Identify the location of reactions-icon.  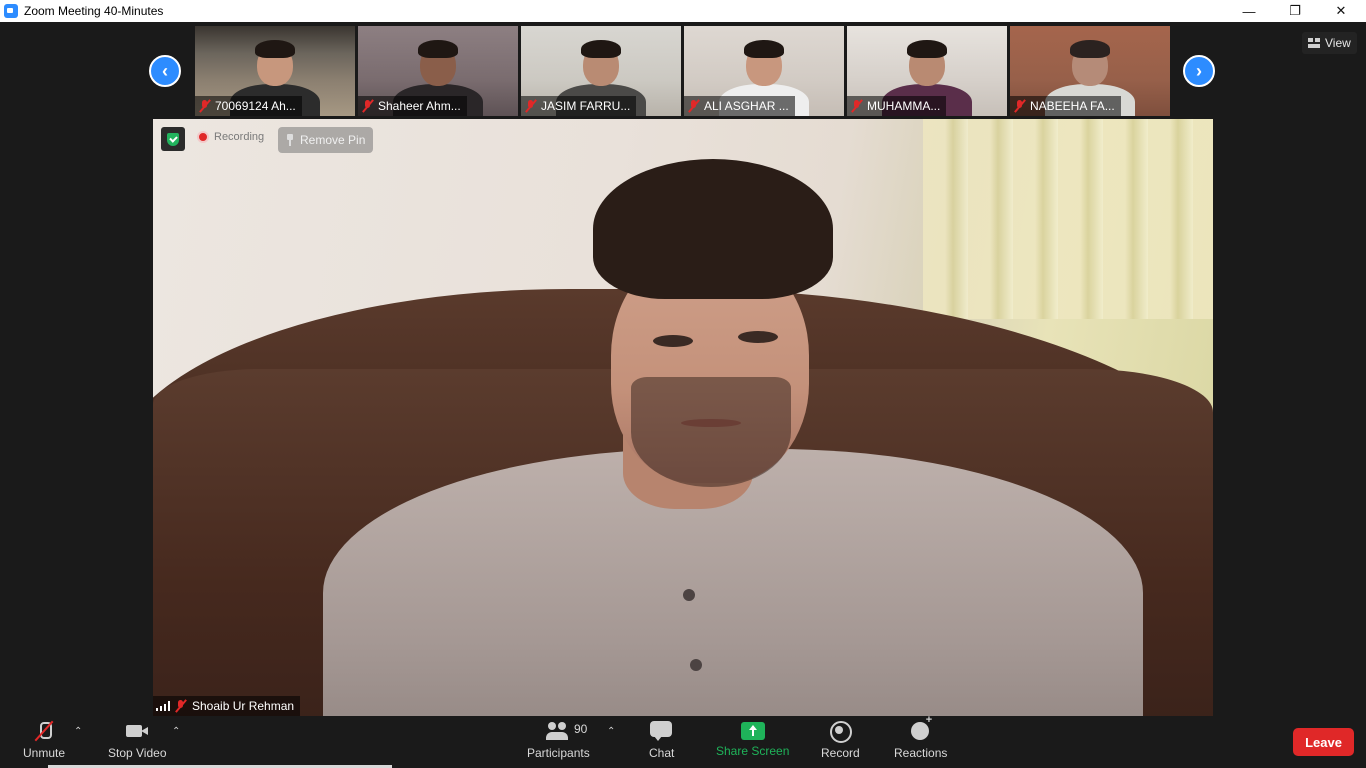
(921, 728).